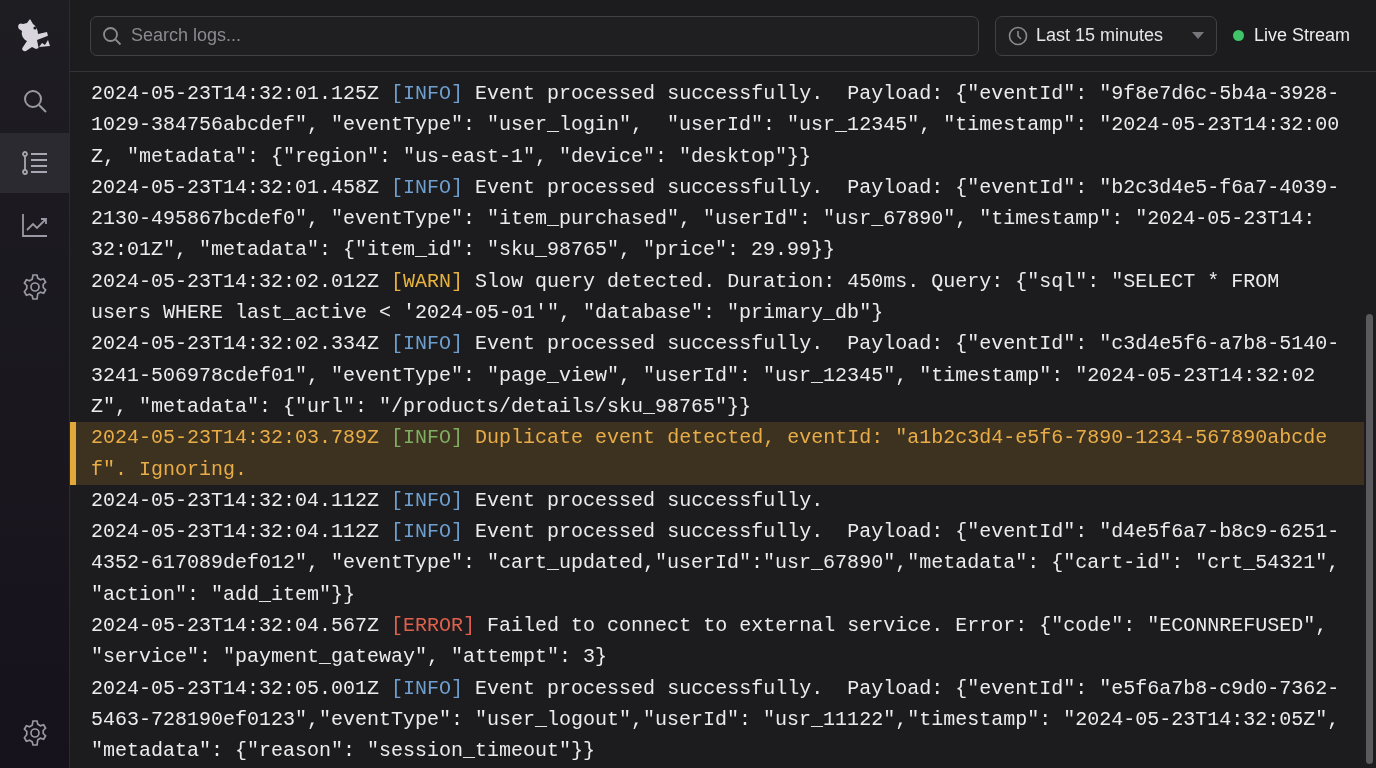 The height and width of the screenshot is (768, 1376). What do you see at coordinates (907, 688) in the screenshot?
I see `log-message: Event processed successfully. Payload: {"eventId": "e5f6a7b8-c9d0-7362-` at bounding box center [907, 688].